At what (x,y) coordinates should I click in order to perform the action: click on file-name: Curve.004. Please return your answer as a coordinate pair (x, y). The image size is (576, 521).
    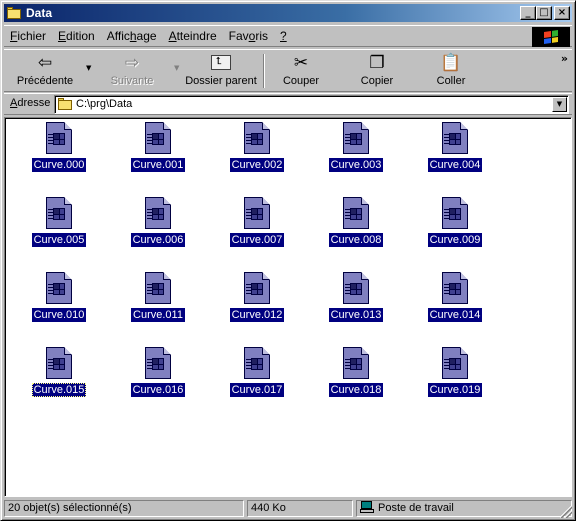
    Looking at the image, I should click on (455, 165).